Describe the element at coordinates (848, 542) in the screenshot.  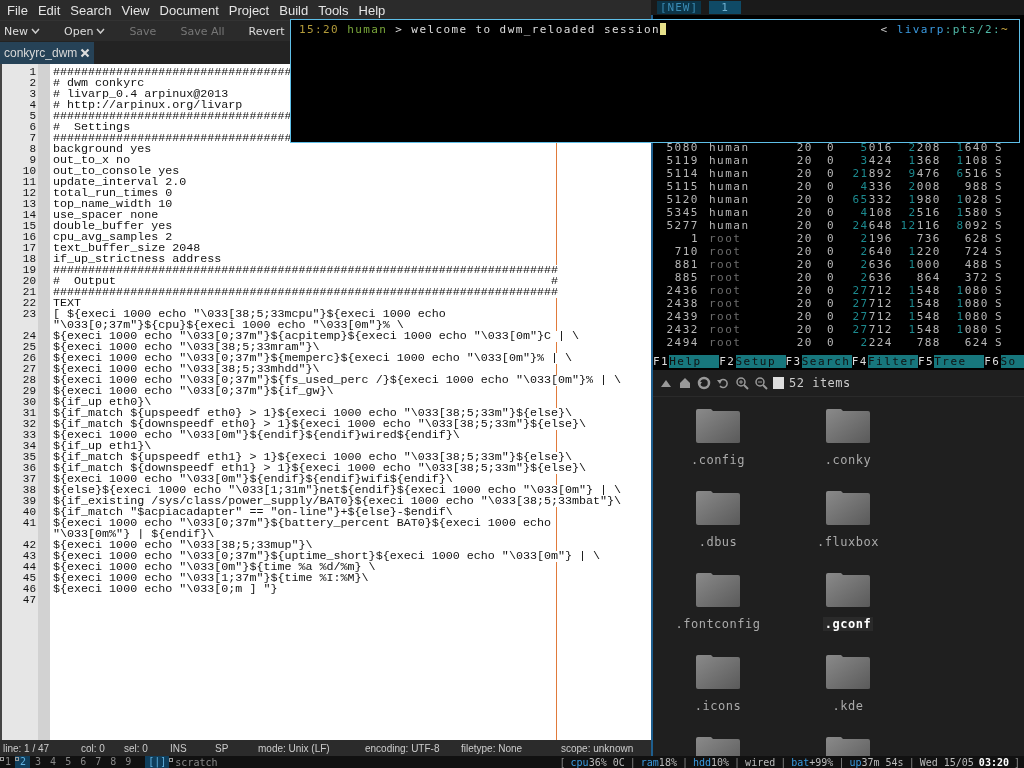
I see `folder-name: .fluxbox` at that location.